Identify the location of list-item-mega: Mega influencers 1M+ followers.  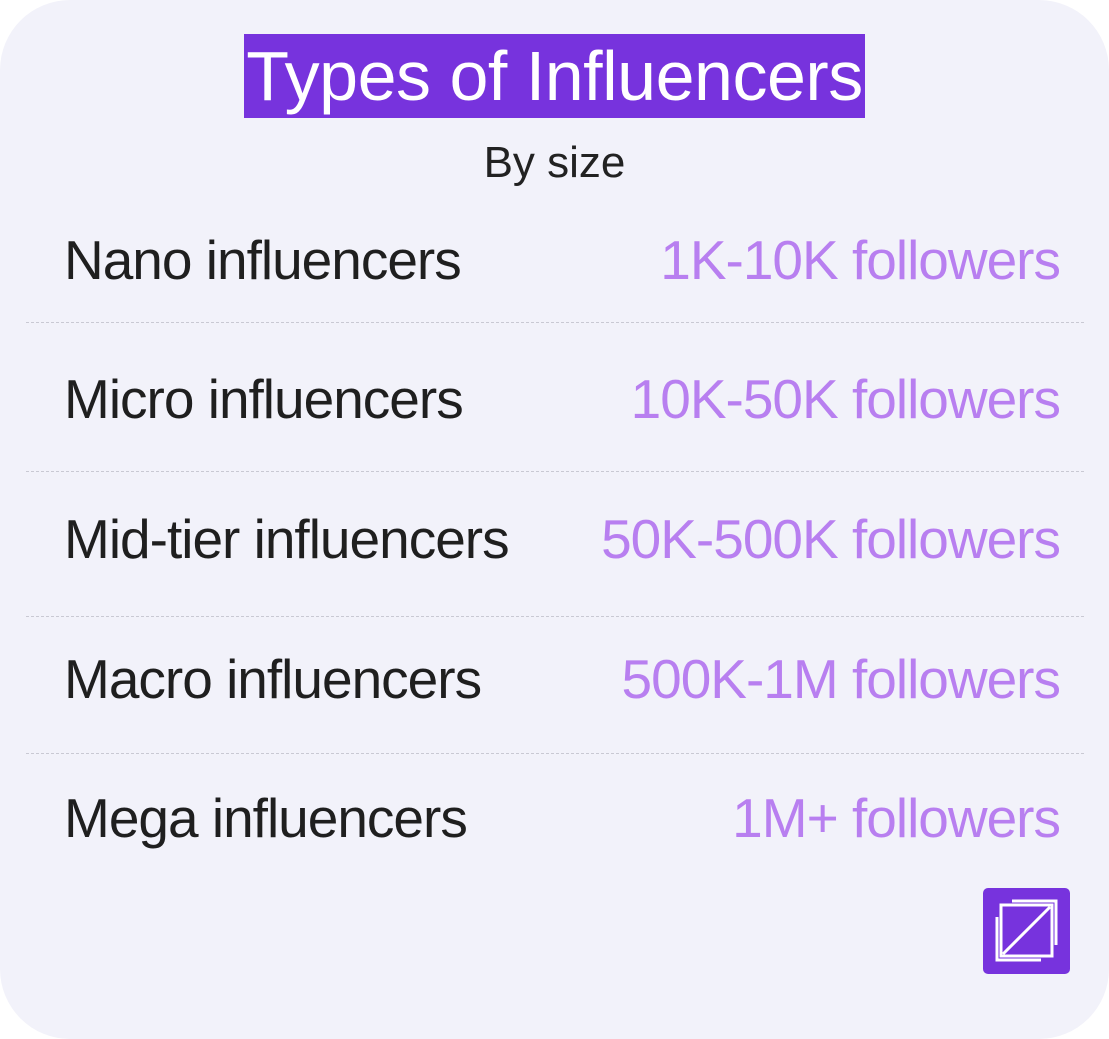
(555, 818).